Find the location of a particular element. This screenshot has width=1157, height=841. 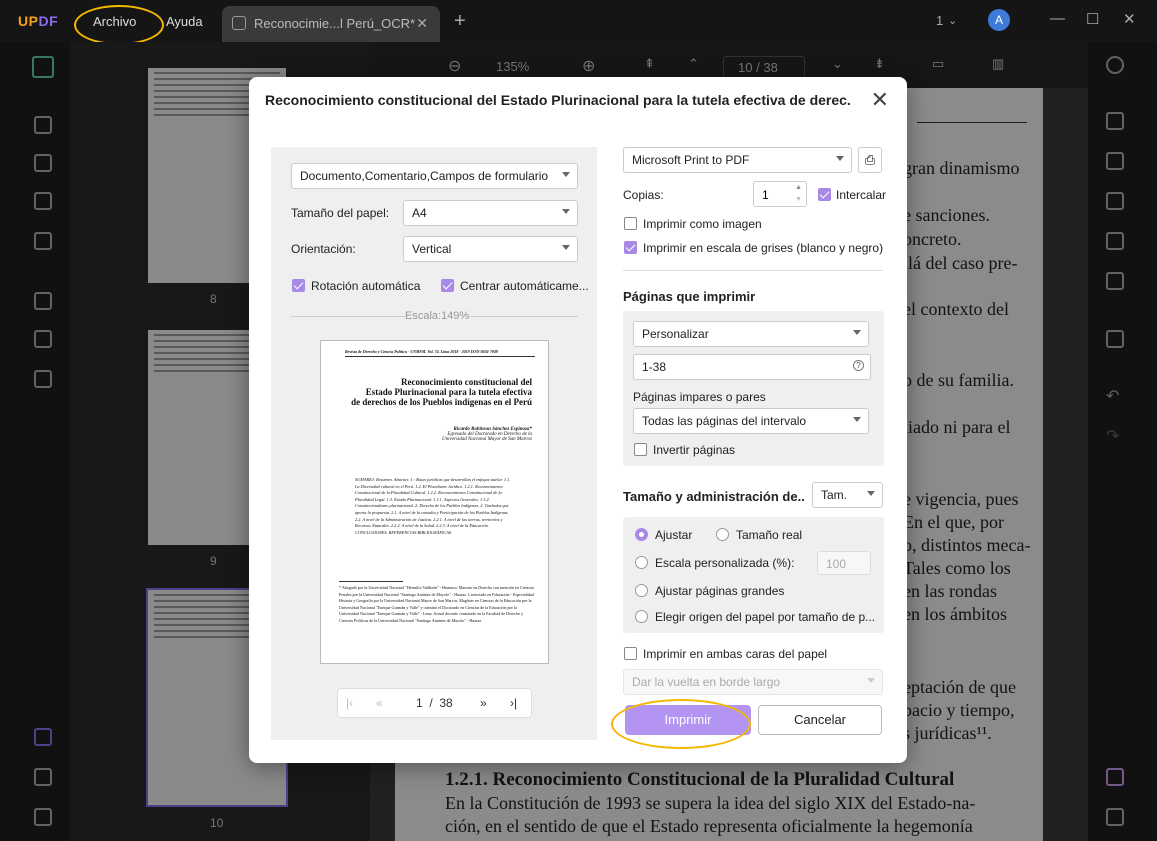

next-page-icon: » is located at coordinates (483, 703).